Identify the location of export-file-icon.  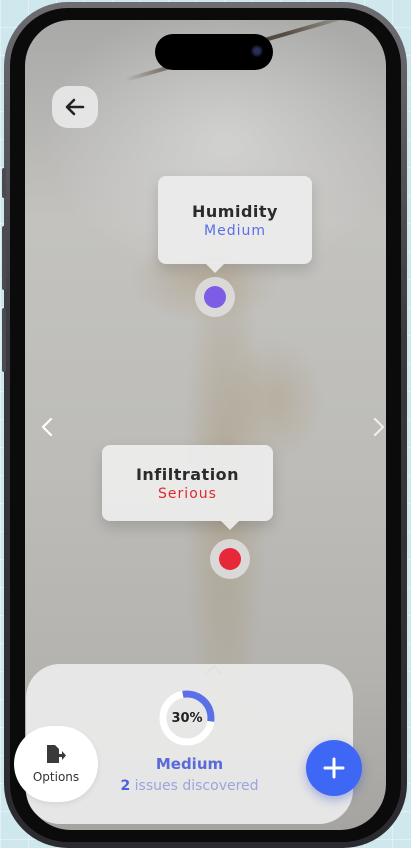
(56, 754).